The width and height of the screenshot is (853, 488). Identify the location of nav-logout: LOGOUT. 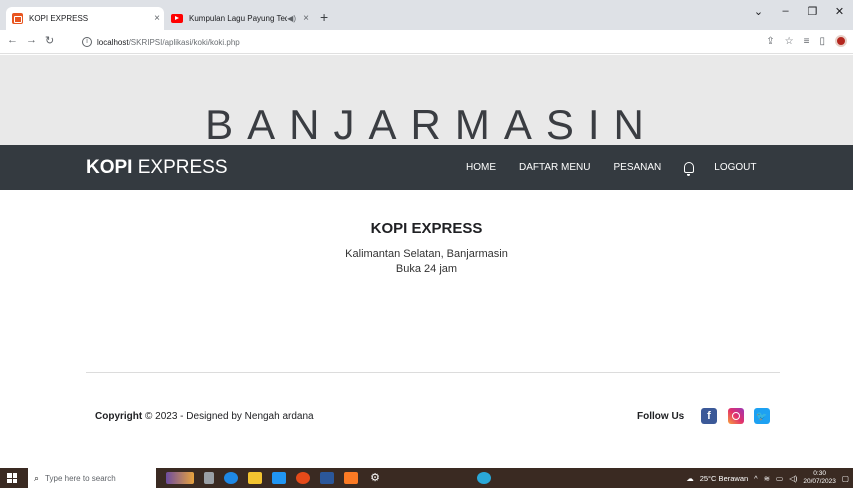
(735, 167).